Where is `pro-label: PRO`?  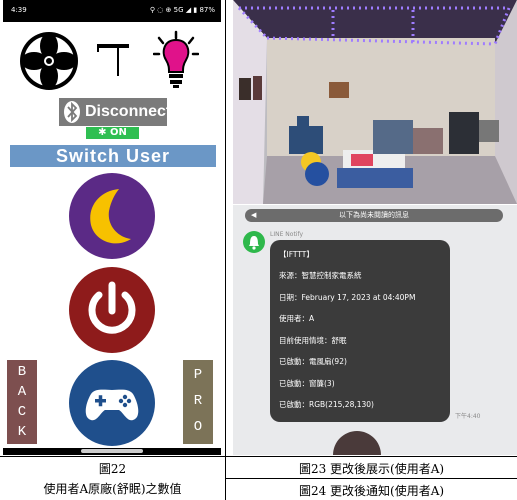
pro-label: PRO is located at coordinates (198, 401).